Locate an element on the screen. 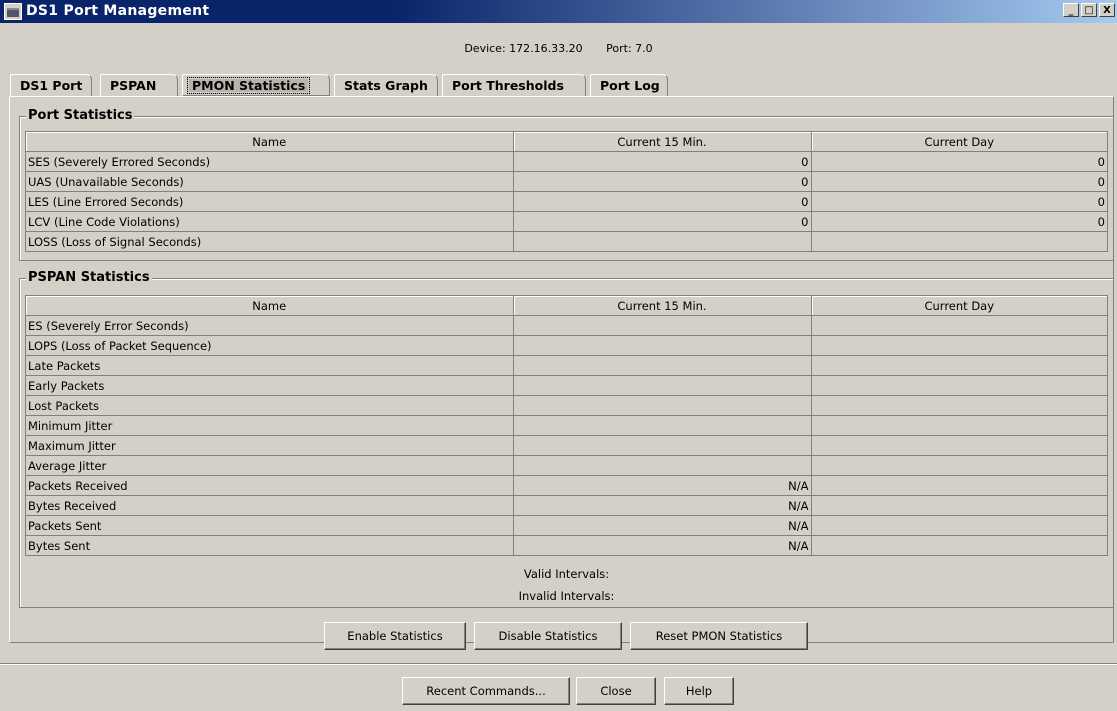  table-row: ES (Severely Error Seconds) is located at coordinates (566, 325).